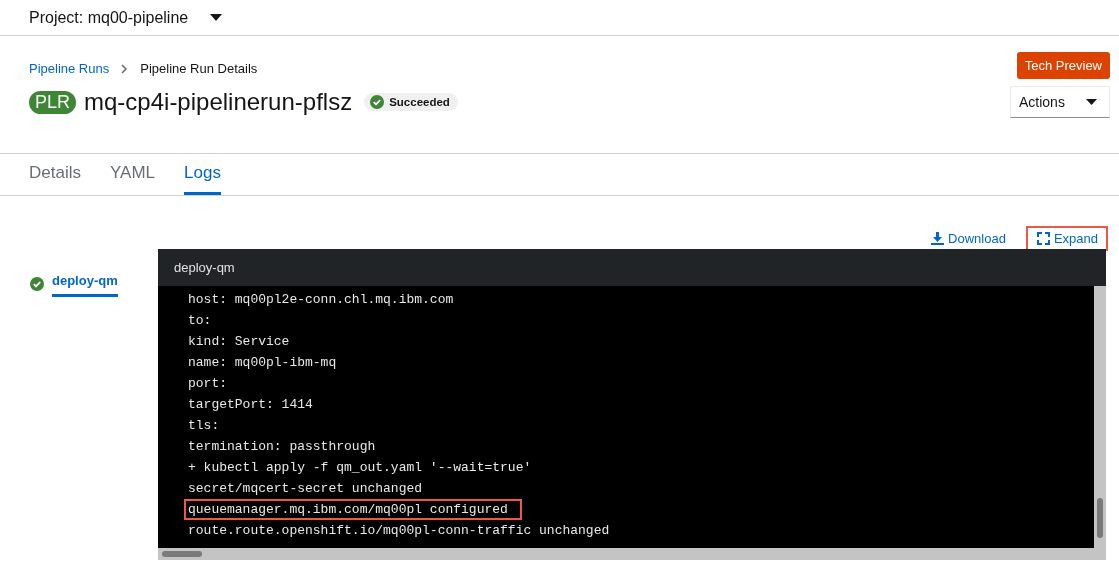  I want to click on log-title: deploy-qm, so click(204, 267).